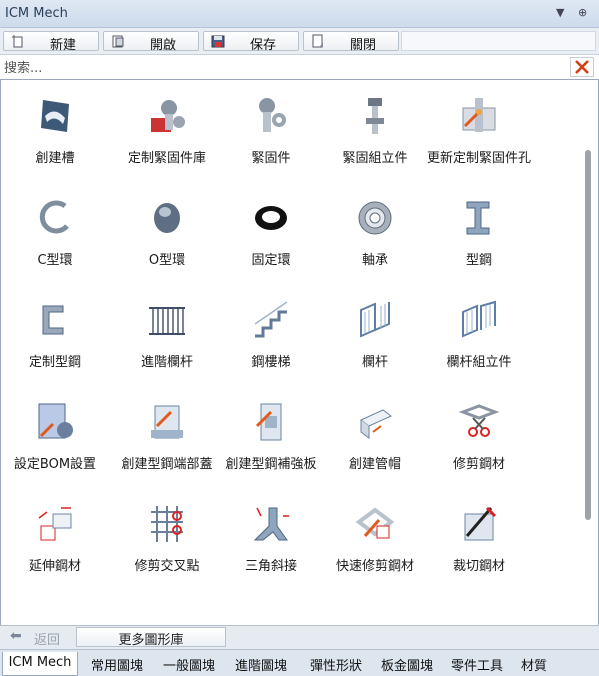 This screenshot has width=599, height=676. Describe the element at coordinates (54, 566) in the screenshot. I see `gallery-item-label: 延伸鋼材` at that location.